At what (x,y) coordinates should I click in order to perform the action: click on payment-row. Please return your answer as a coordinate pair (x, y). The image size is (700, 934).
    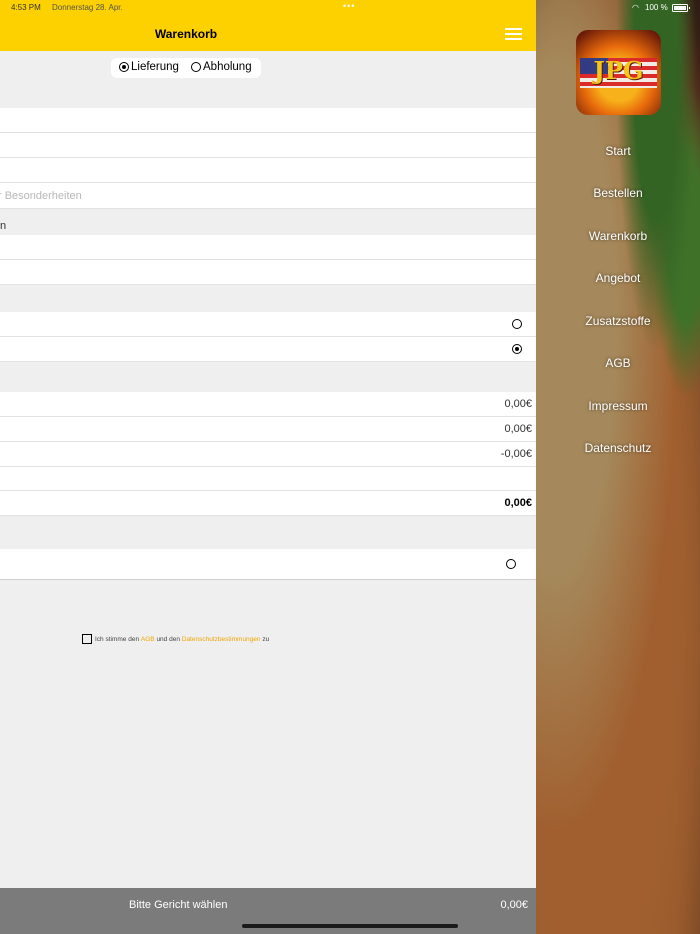
    Looking at the image, I should click on (268, 564).